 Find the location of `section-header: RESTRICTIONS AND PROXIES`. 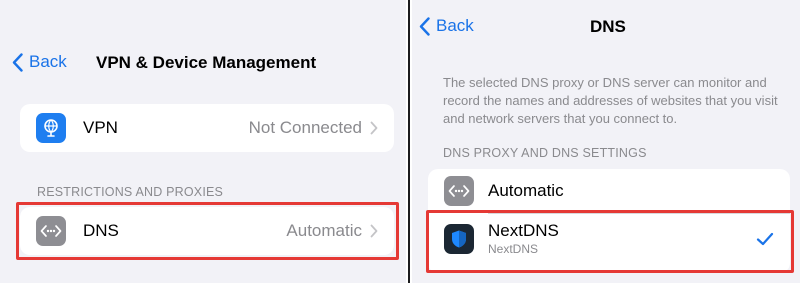

section-header: RESTRICTIONS AND PROXIES is located at coordinates (130, 192).